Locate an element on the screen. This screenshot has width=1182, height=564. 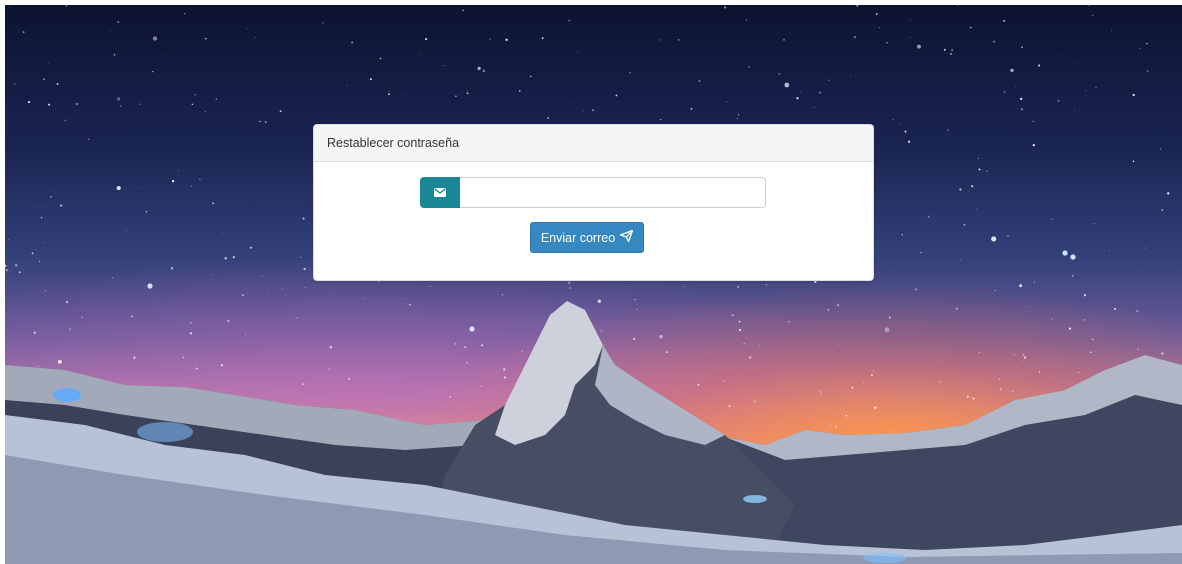
email-field is located at coordinates (613, 192).